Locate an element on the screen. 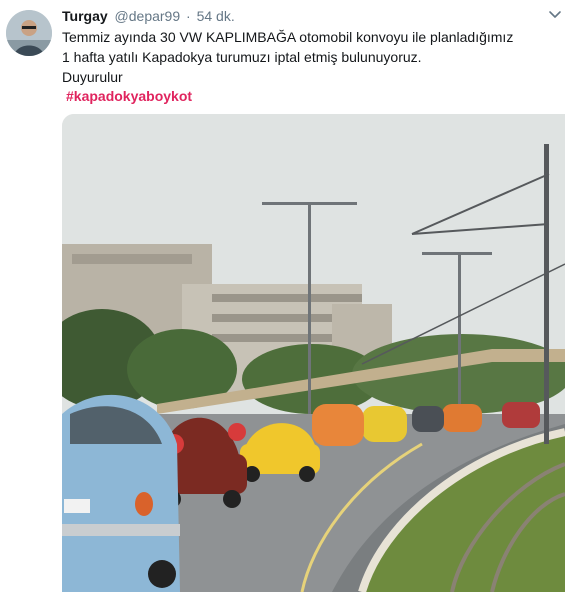 The image size is (565, 592). chevron-down-icon is located at coordinates (555, 15).